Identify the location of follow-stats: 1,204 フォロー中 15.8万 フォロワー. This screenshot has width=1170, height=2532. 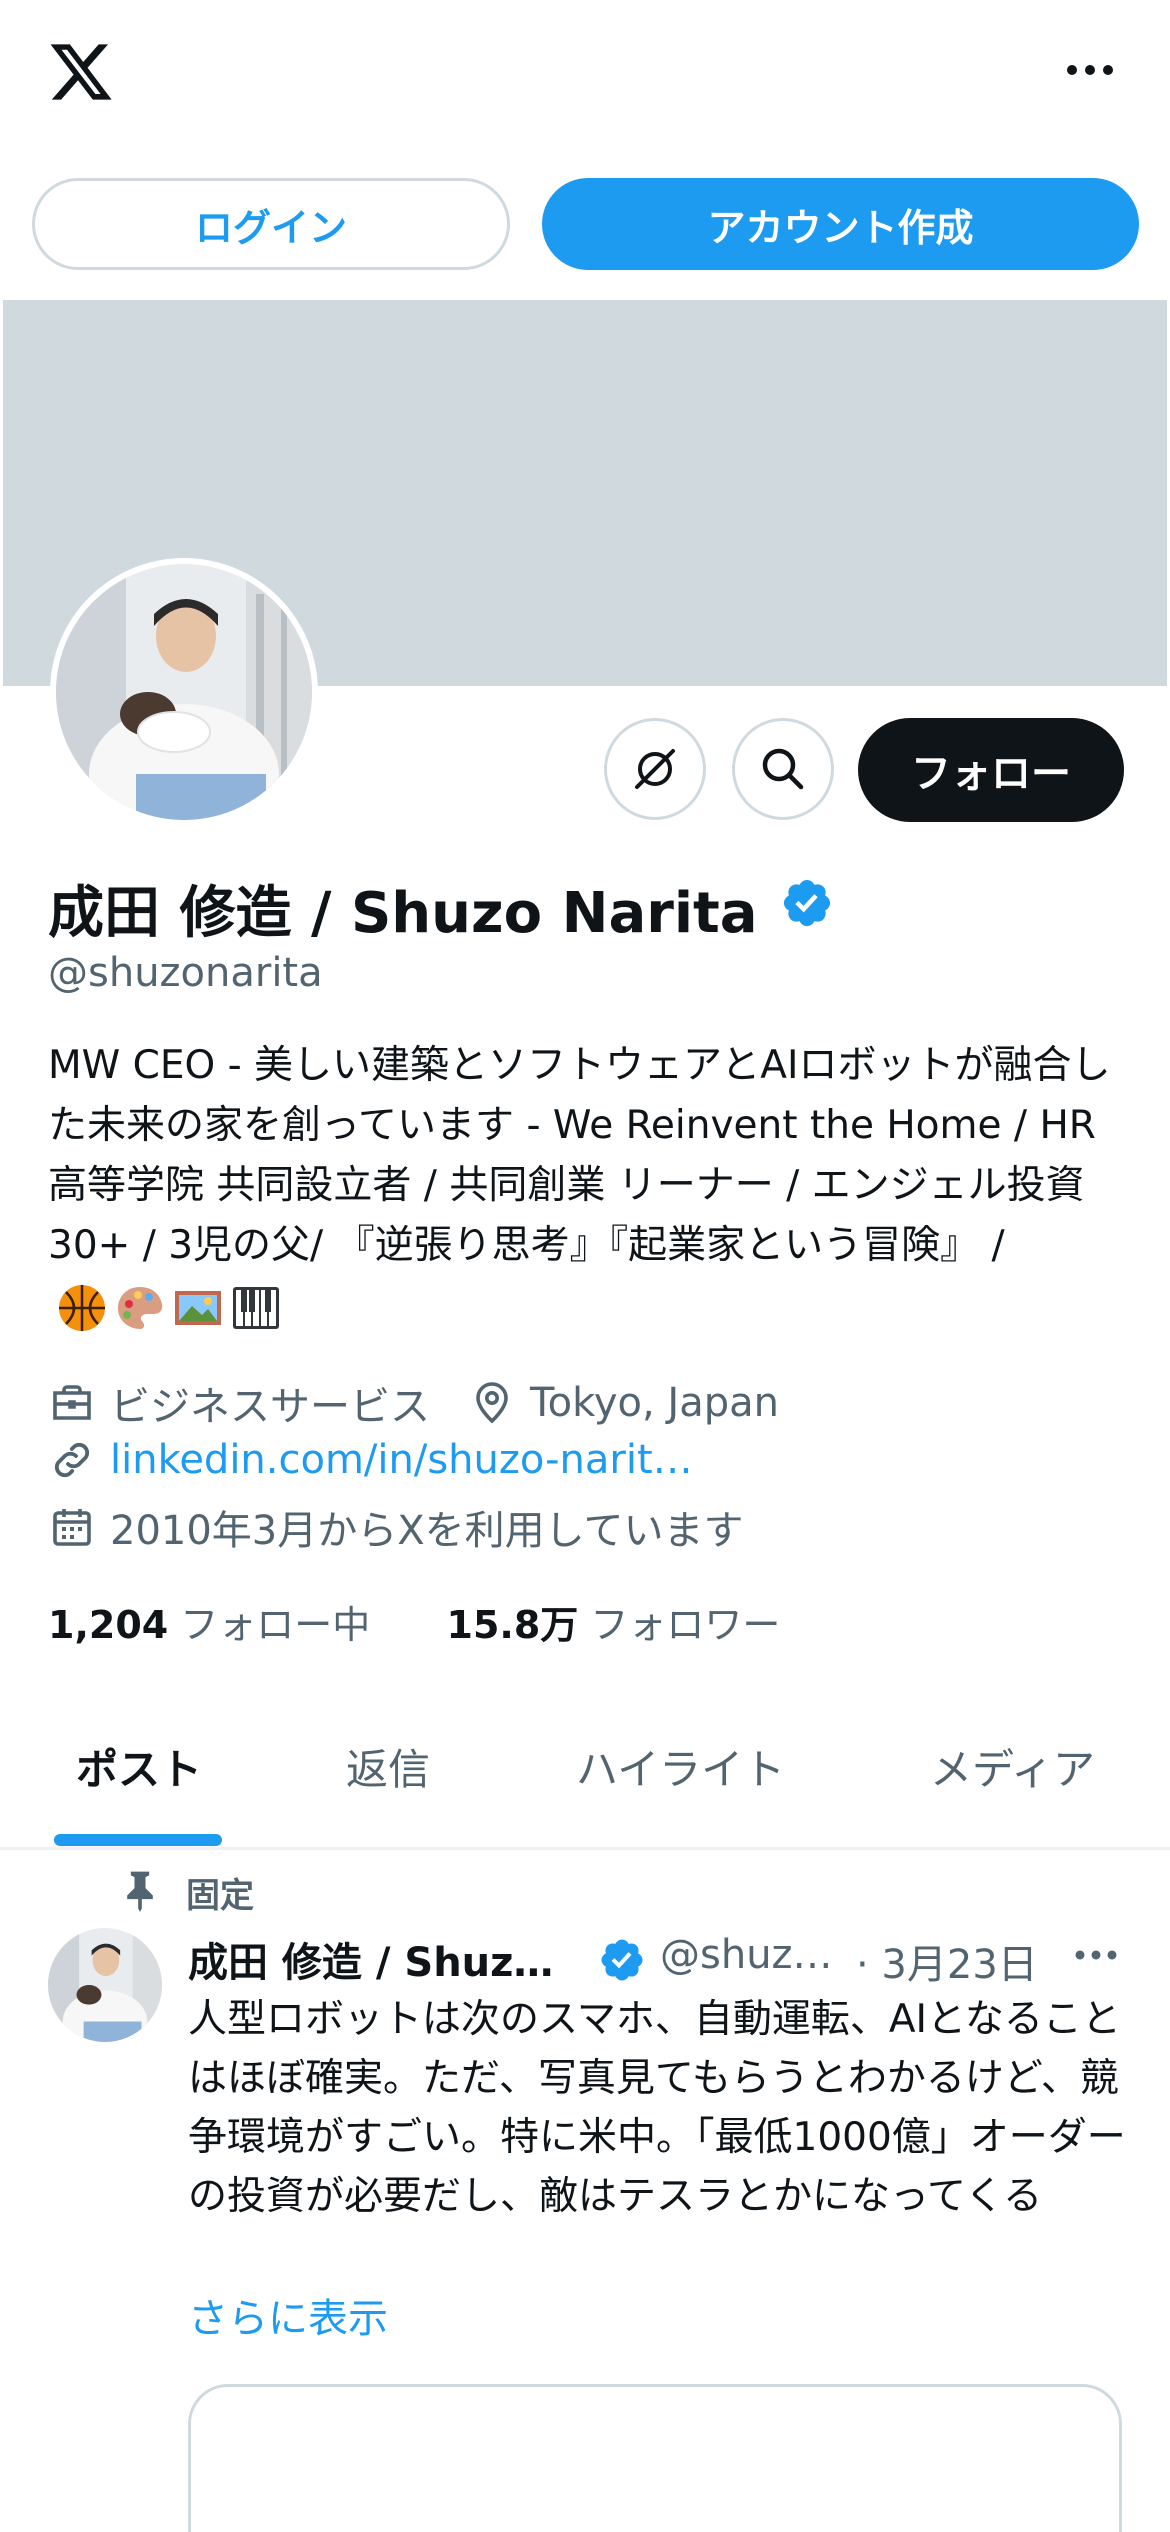
(414, 1621).